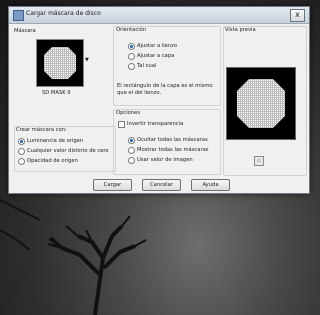 Image resolution: width=320 pixels, height=315 pixels. What do you see at coordinates (112, 185) in the screenshot?
I see `cargar-button: Cargar` at bounding box center [112, 185].